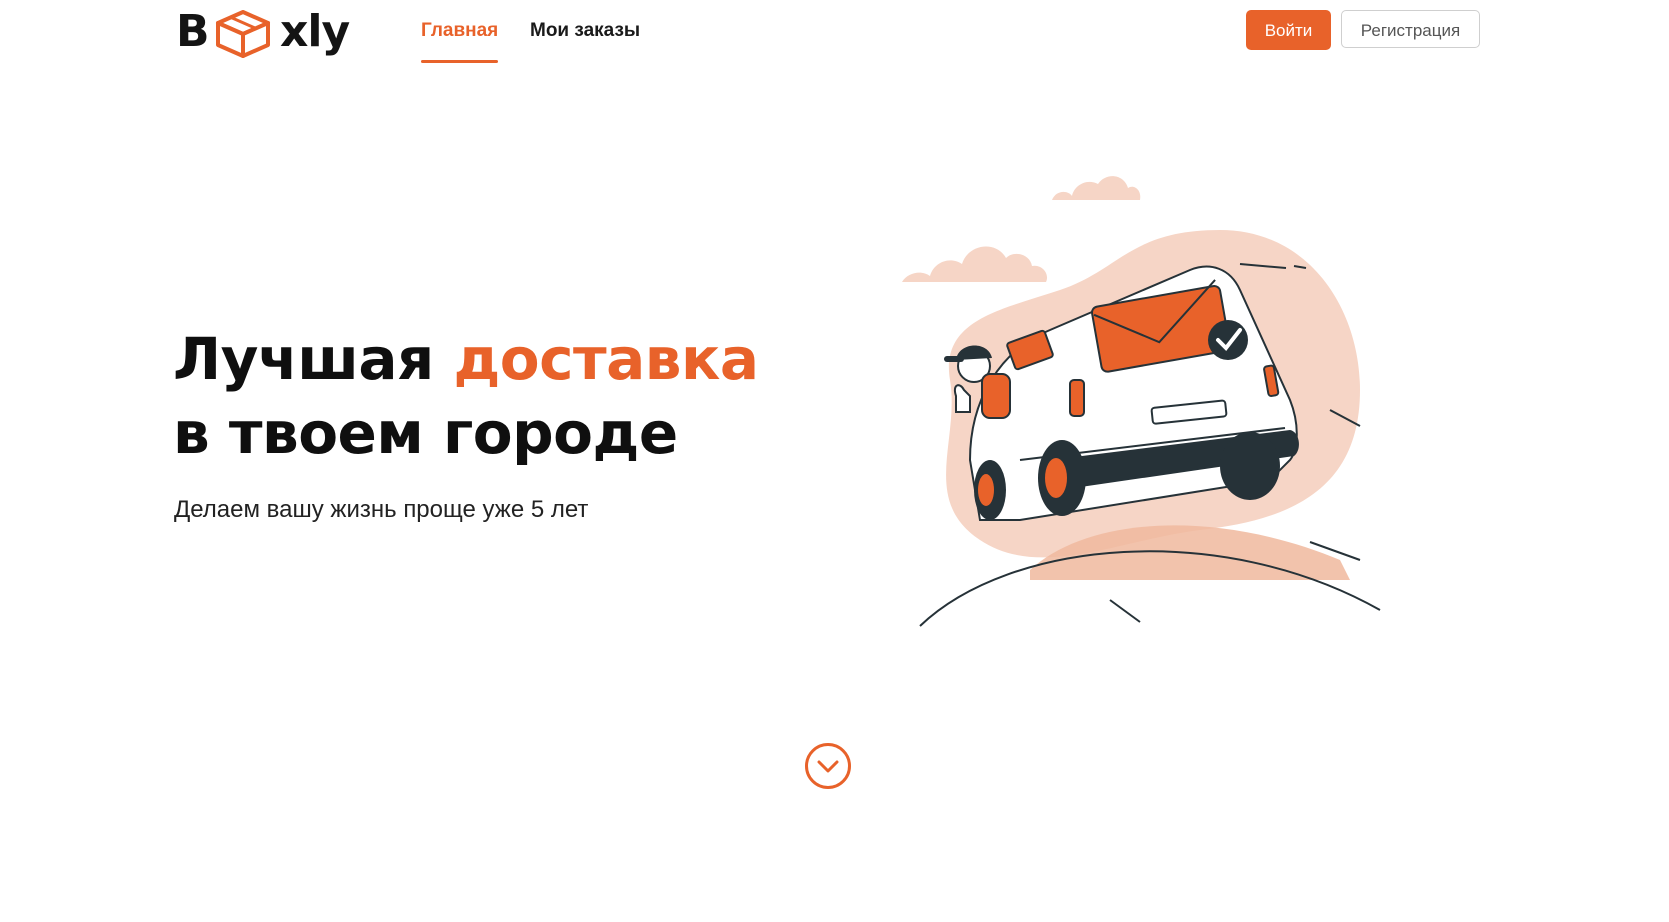  Describe the element at coordinates (606, 359) in the screenshot. I see `hero-title-accent: доставка` at that location.